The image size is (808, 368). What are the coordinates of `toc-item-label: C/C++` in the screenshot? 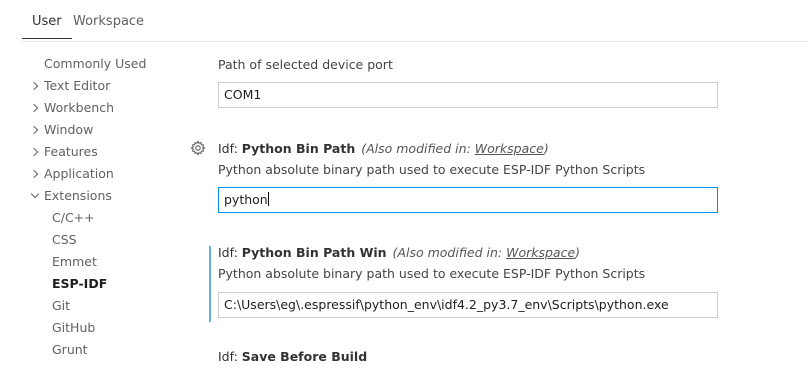 It's located at (73, 217).